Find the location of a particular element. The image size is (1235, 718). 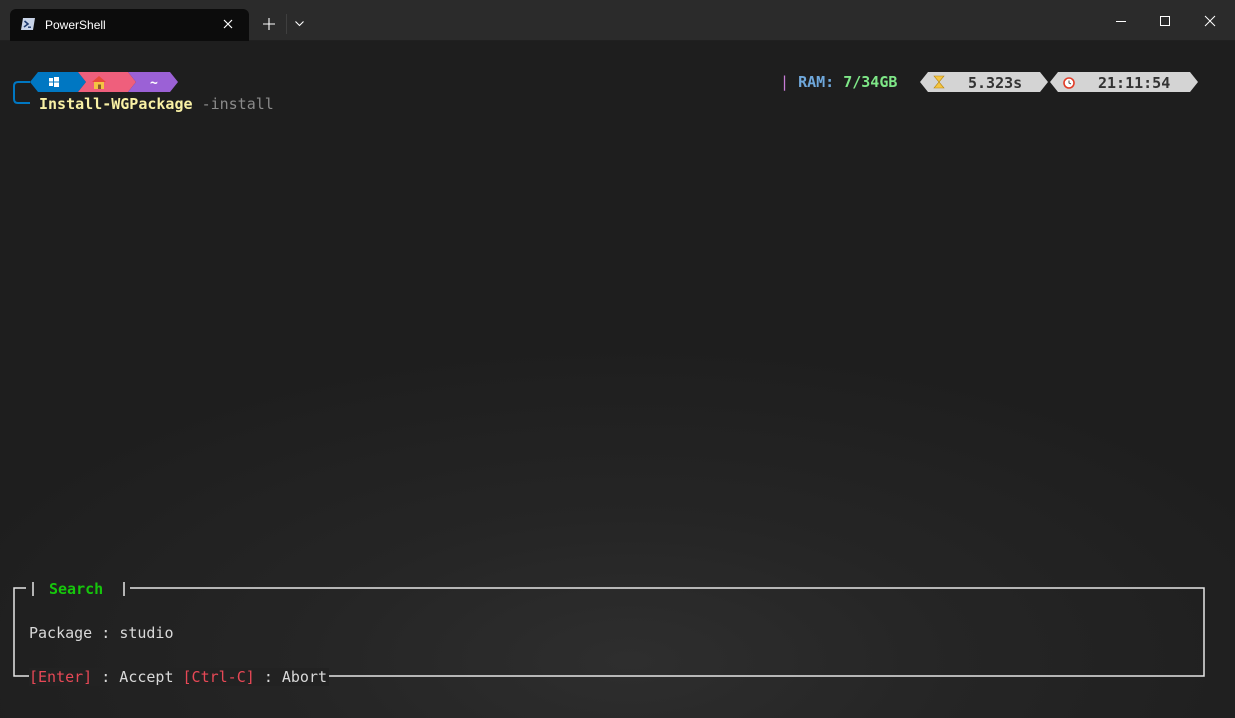

chevron-down-icon is located at coordinates (299, 23).